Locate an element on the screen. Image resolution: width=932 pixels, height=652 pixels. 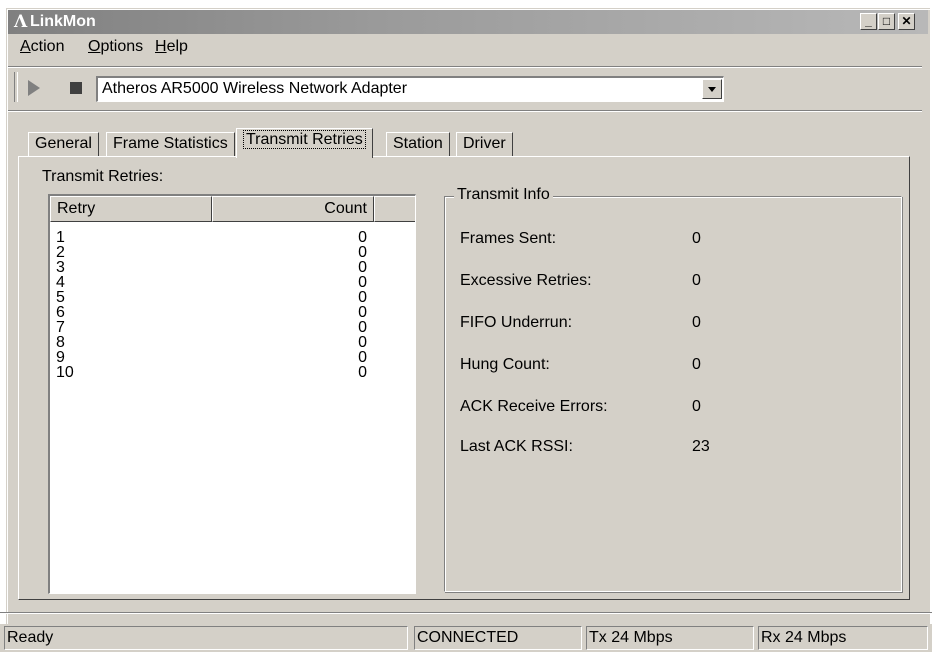
transmit-info-title: Transmit Info is located at coordinates (503, 195).